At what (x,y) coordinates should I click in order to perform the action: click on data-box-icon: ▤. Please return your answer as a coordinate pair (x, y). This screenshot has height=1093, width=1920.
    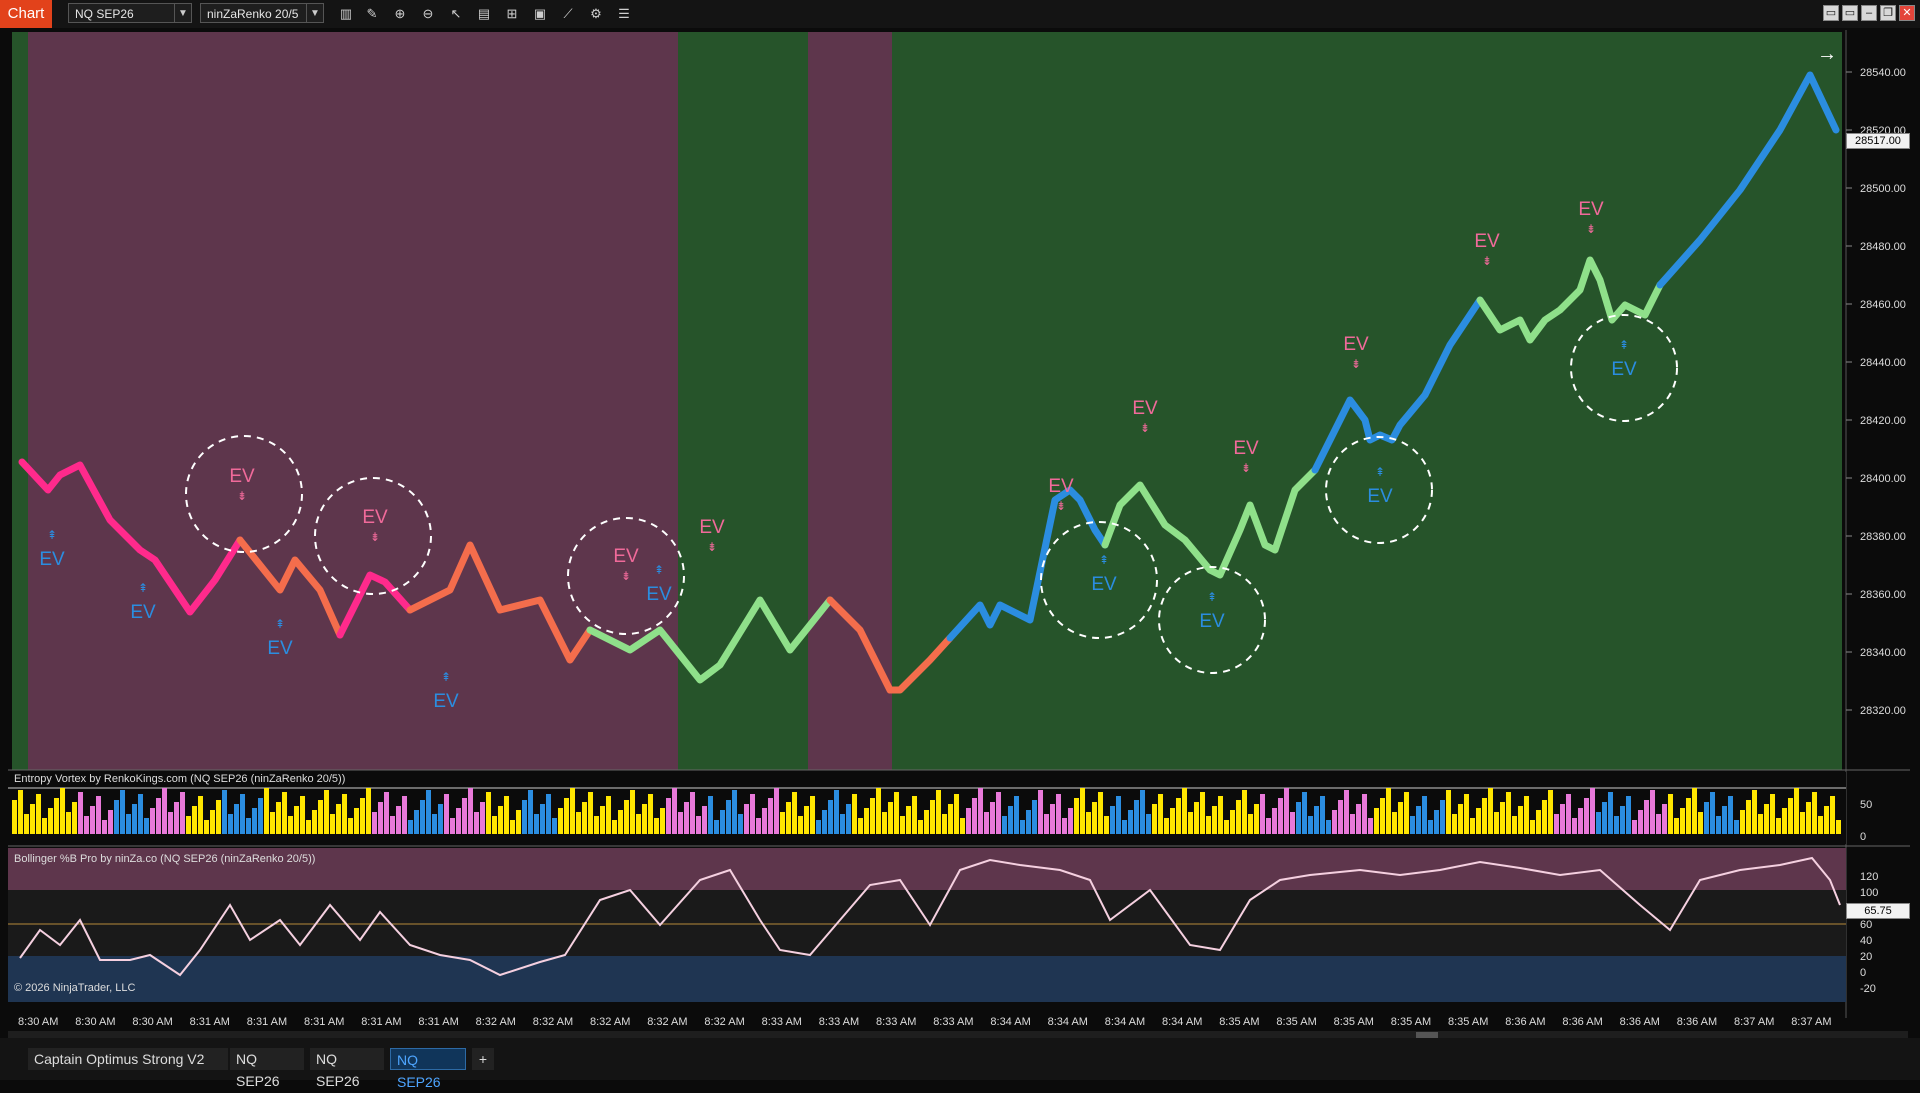
    Looking at the image, I should click on (484, 14).